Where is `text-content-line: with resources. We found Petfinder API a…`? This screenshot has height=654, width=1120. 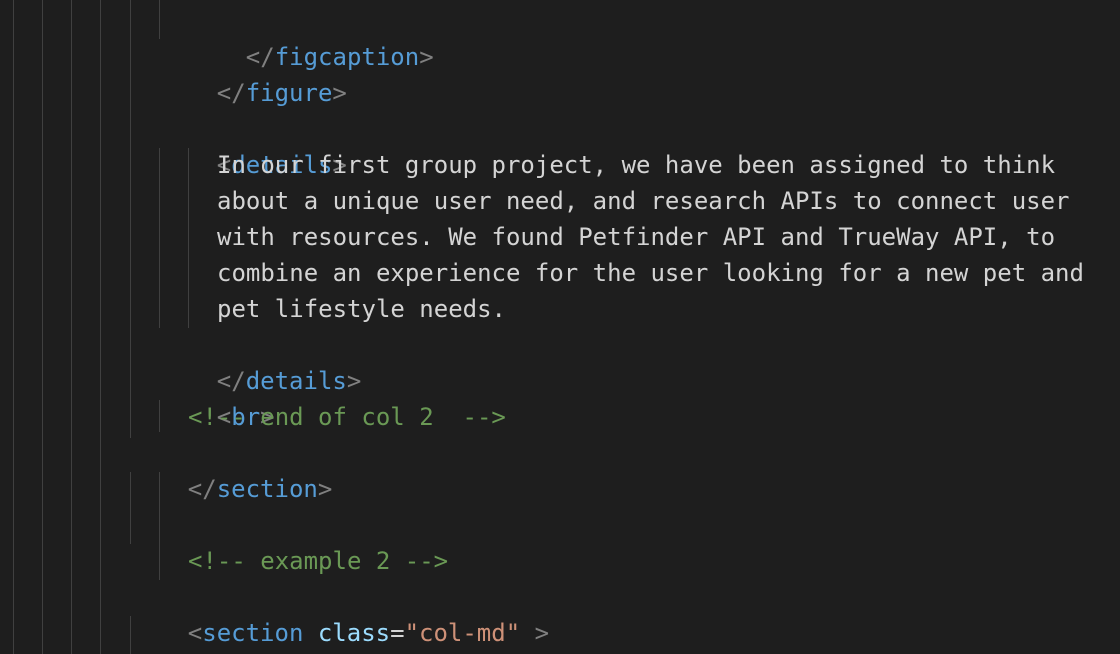
text-content-line: with resources. We found Petfinder API a… is located at coordinates (636, 237).